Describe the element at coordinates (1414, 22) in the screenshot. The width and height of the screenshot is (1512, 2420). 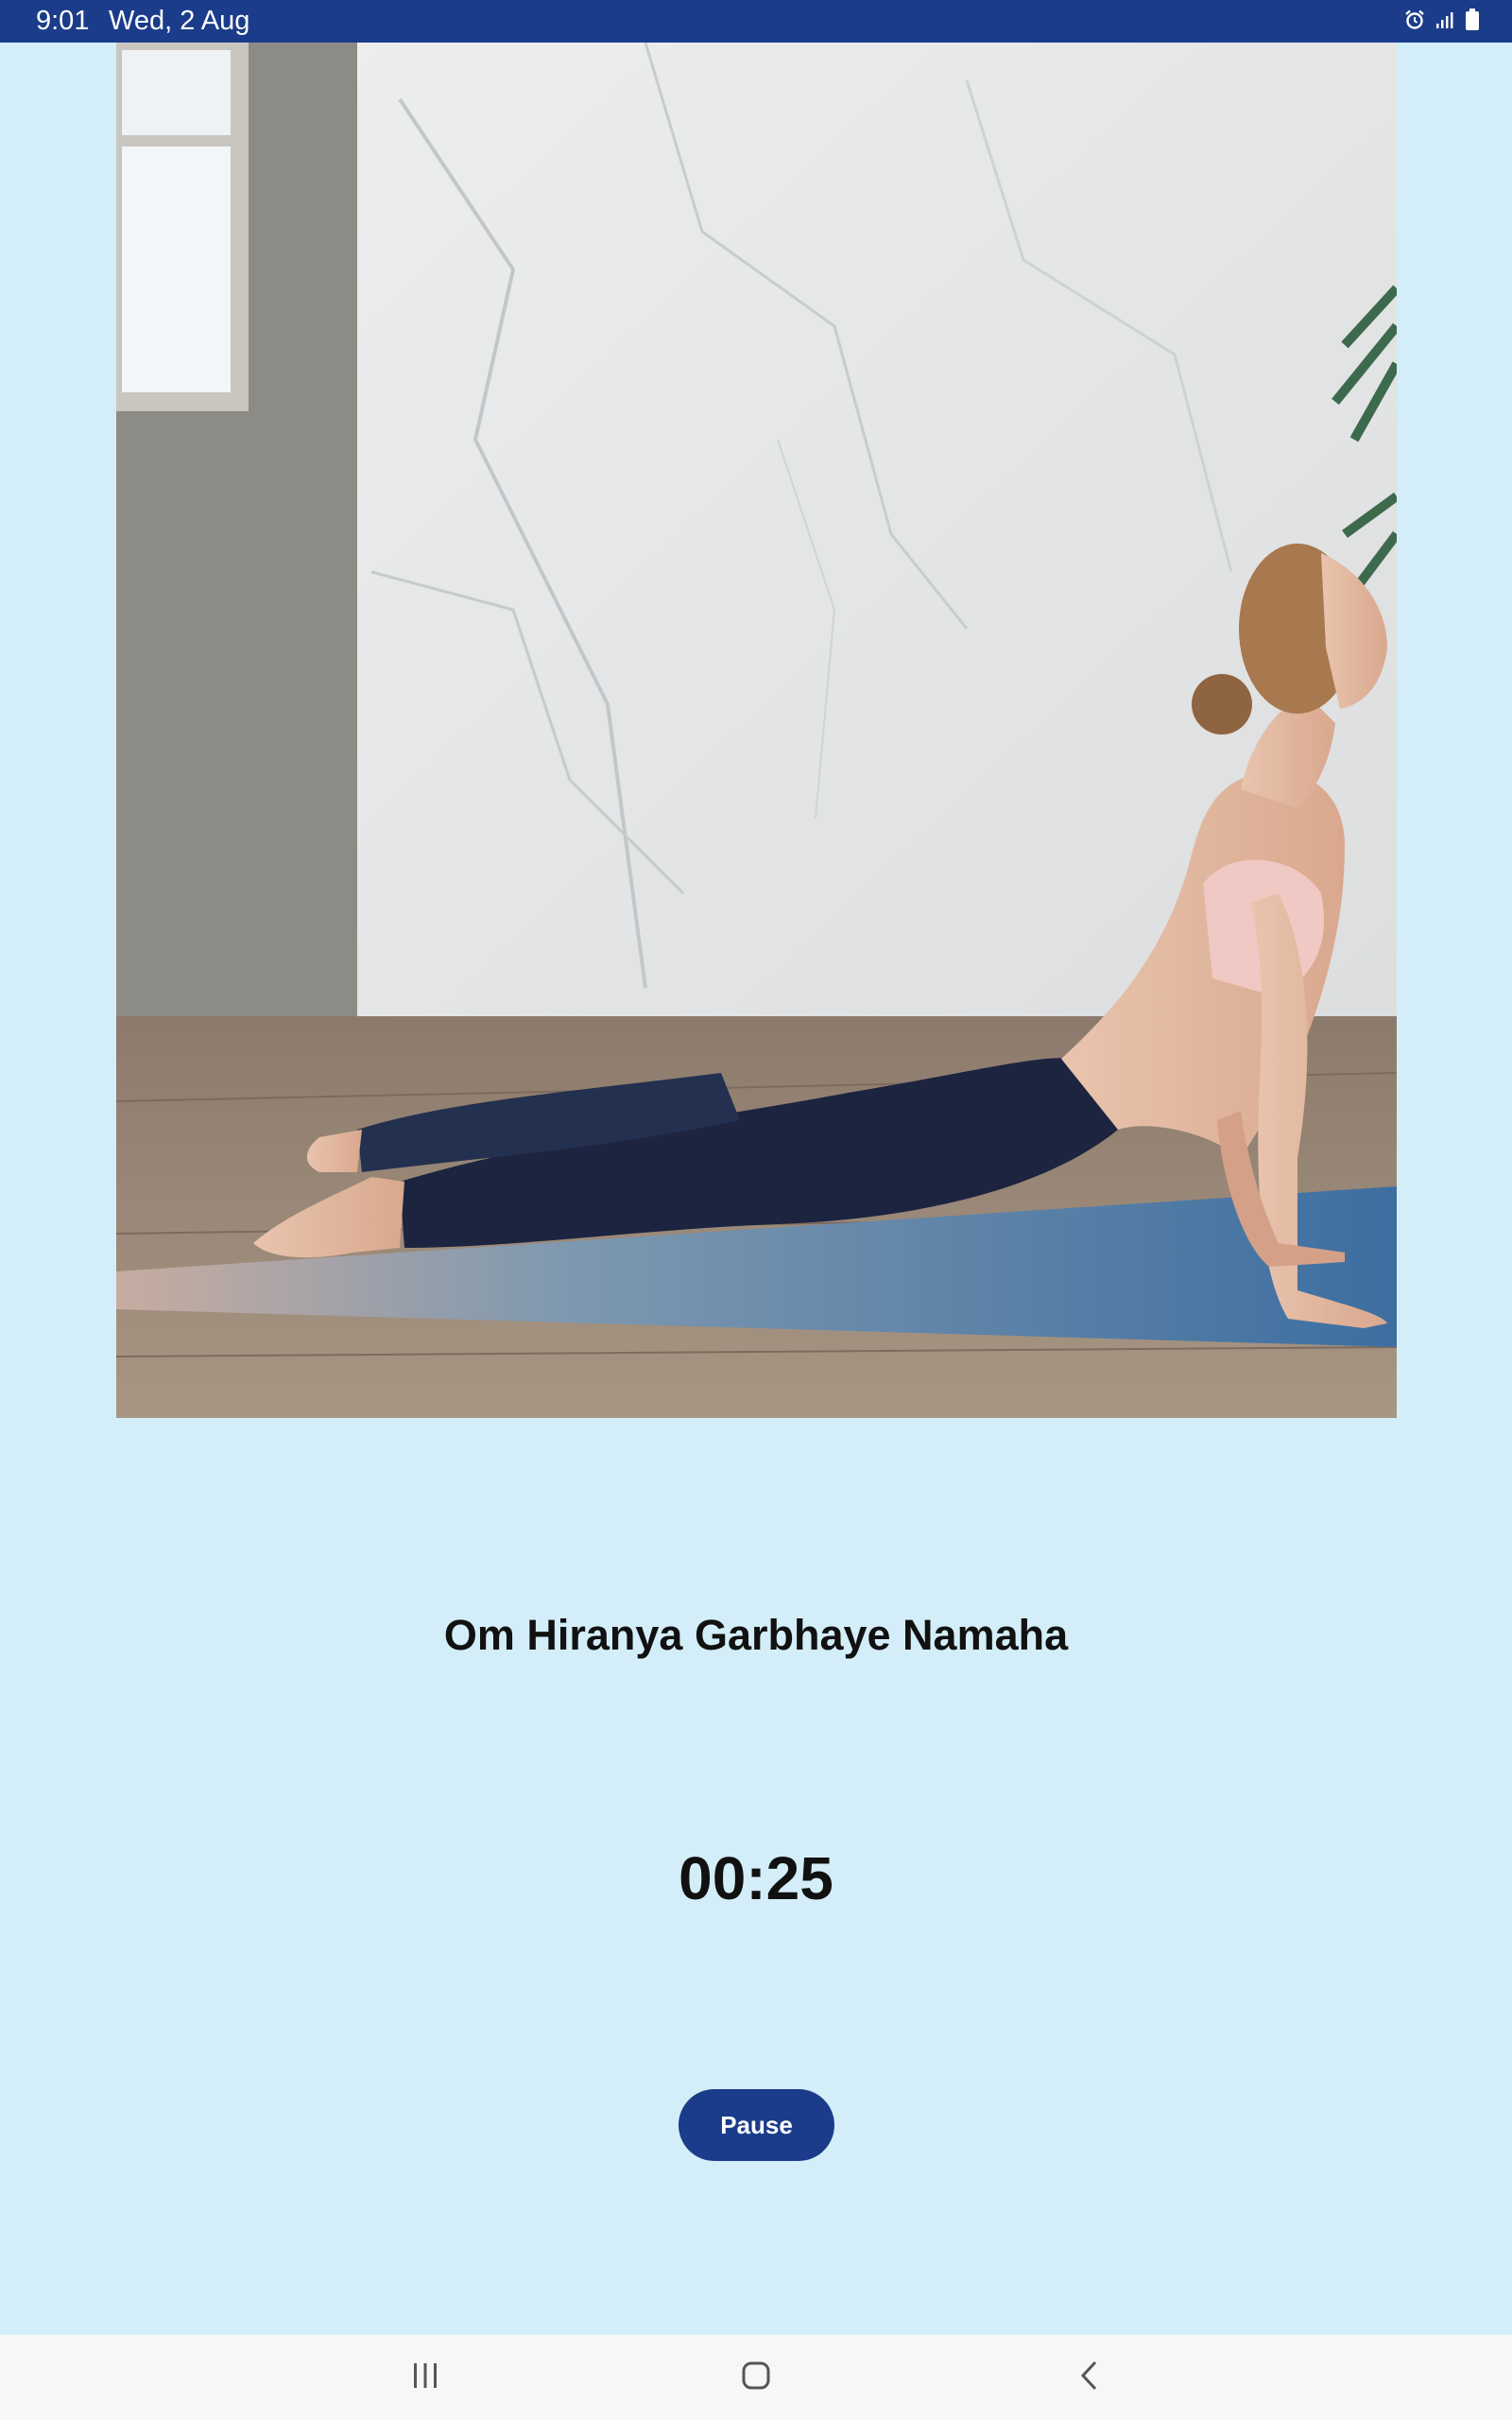
I see `alarm-icon` at that location.